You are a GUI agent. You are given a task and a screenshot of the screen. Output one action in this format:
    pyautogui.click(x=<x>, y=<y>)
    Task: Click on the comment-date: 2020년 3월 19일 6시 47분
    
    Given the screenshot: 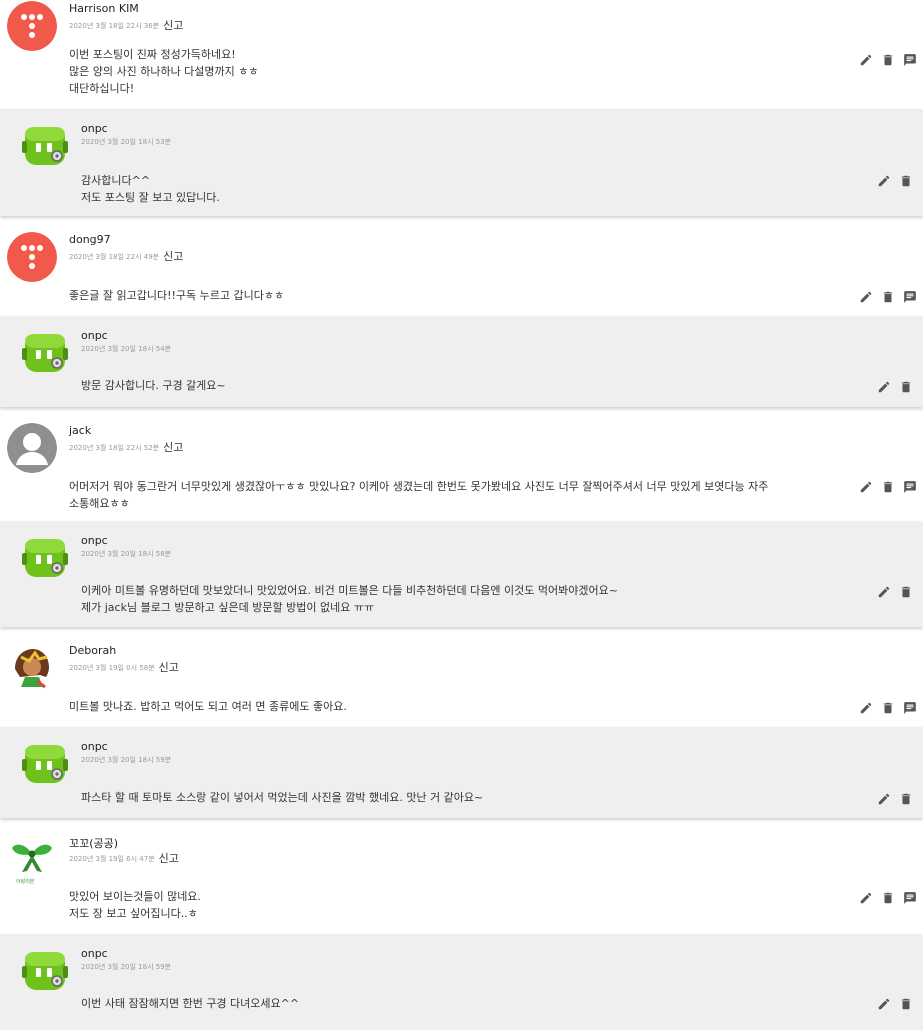 What is the action you would take?
    pyautogui.click(x=112, y=859)
    